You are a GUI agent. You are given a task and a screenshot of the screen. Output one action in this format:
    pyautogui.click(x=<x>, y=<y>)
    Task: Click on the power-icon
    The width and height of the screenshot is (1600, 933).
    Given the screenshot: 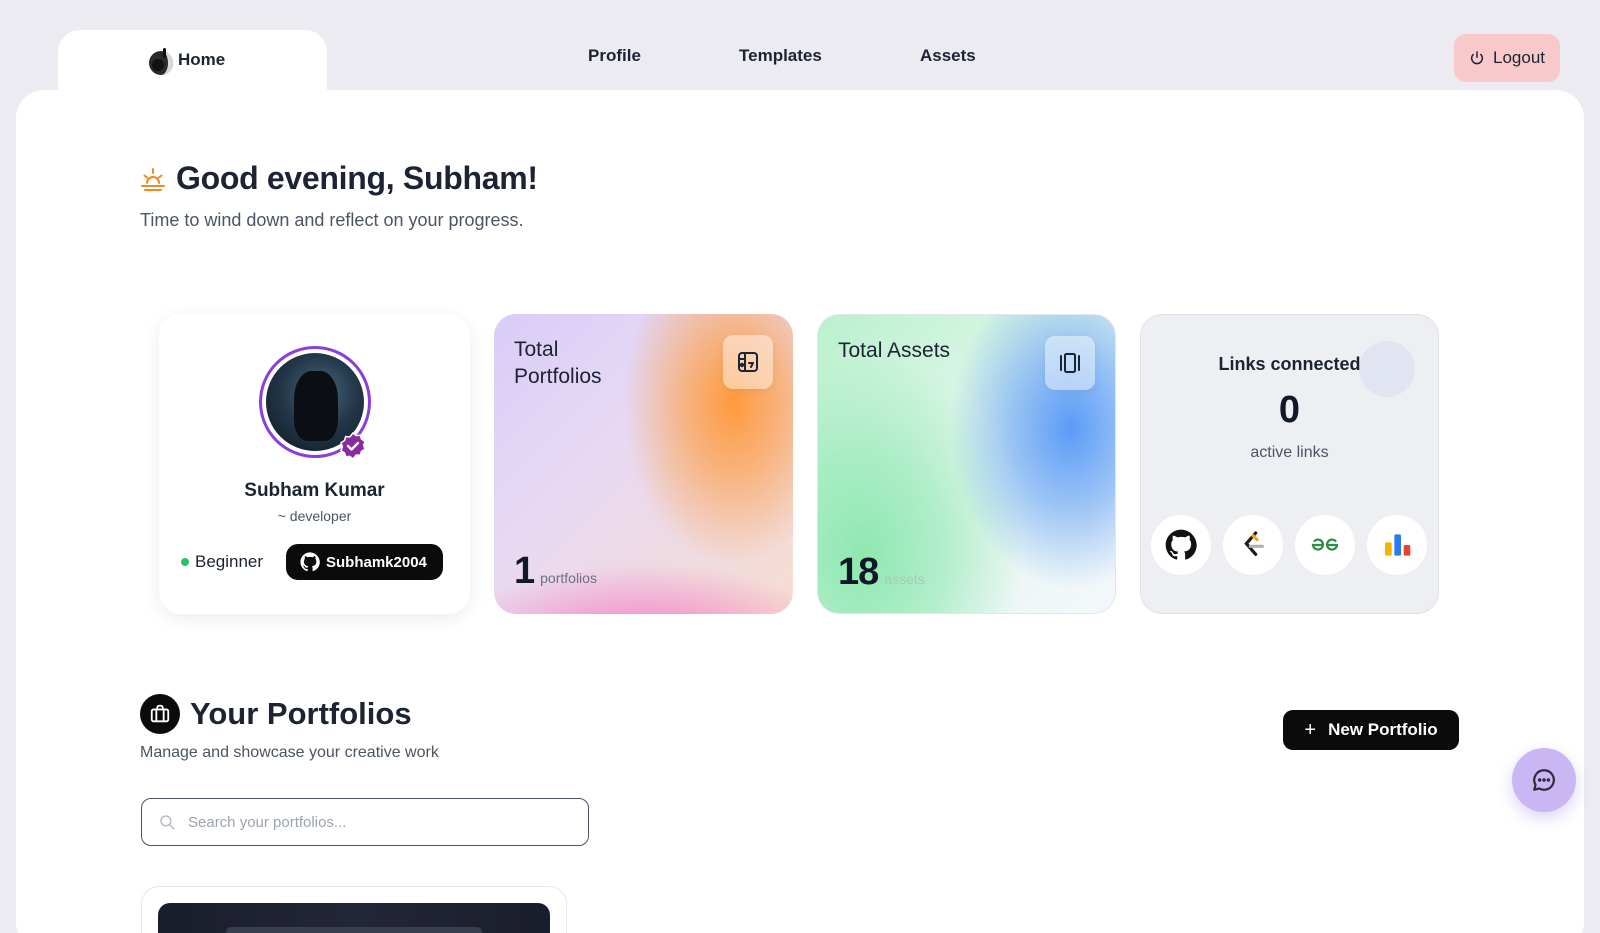 What is the action you would take?
    pyautogui.click(x=1477, y=58)
    